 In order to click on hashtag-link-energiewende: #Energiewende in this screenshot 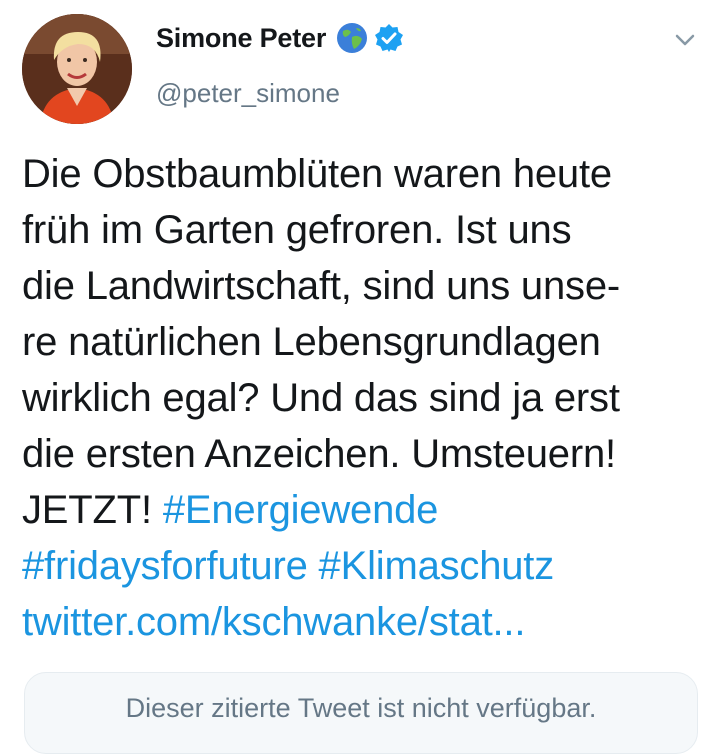, I will do `click(301, 510)`.